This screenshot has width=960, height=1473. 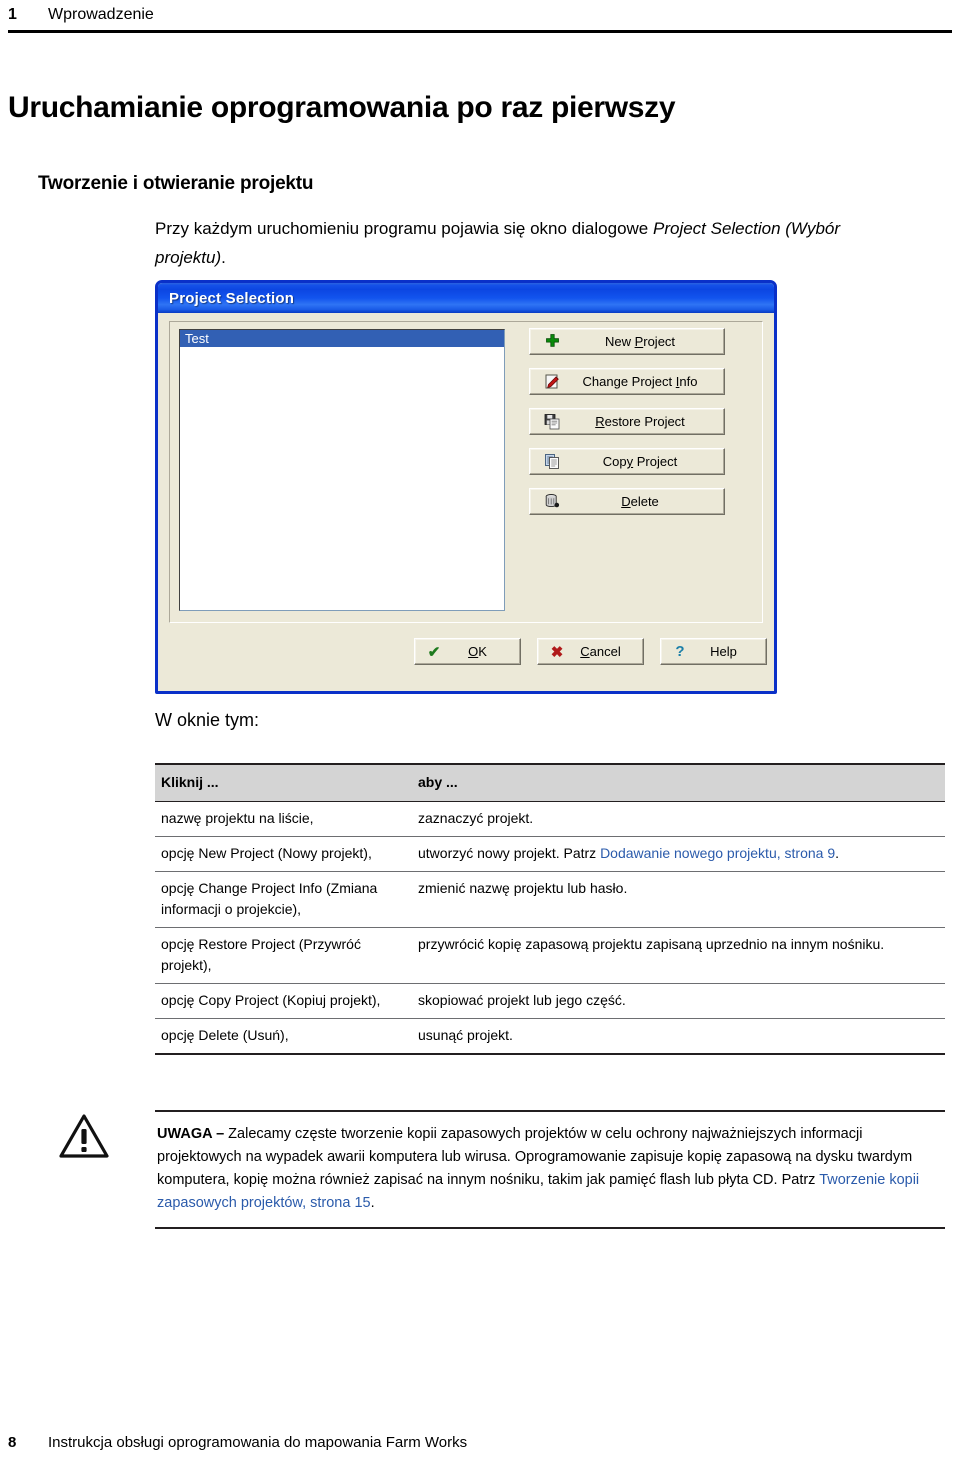 What do you see at coordinates (552, 342) in the screenshot?
I see `plus-icon` at bounding box center [552, 342].